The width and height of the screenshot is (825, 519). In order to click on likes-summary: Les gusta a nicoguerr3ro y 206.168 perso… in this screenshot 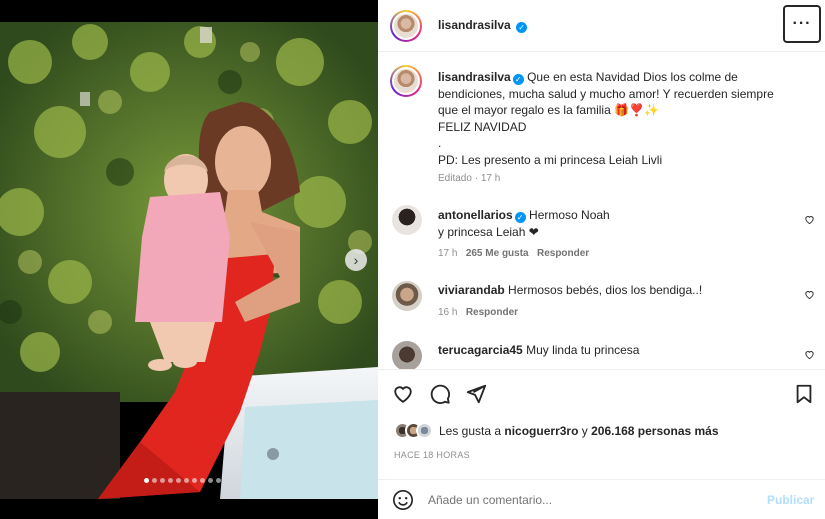, I will do `click(556, 430)`.